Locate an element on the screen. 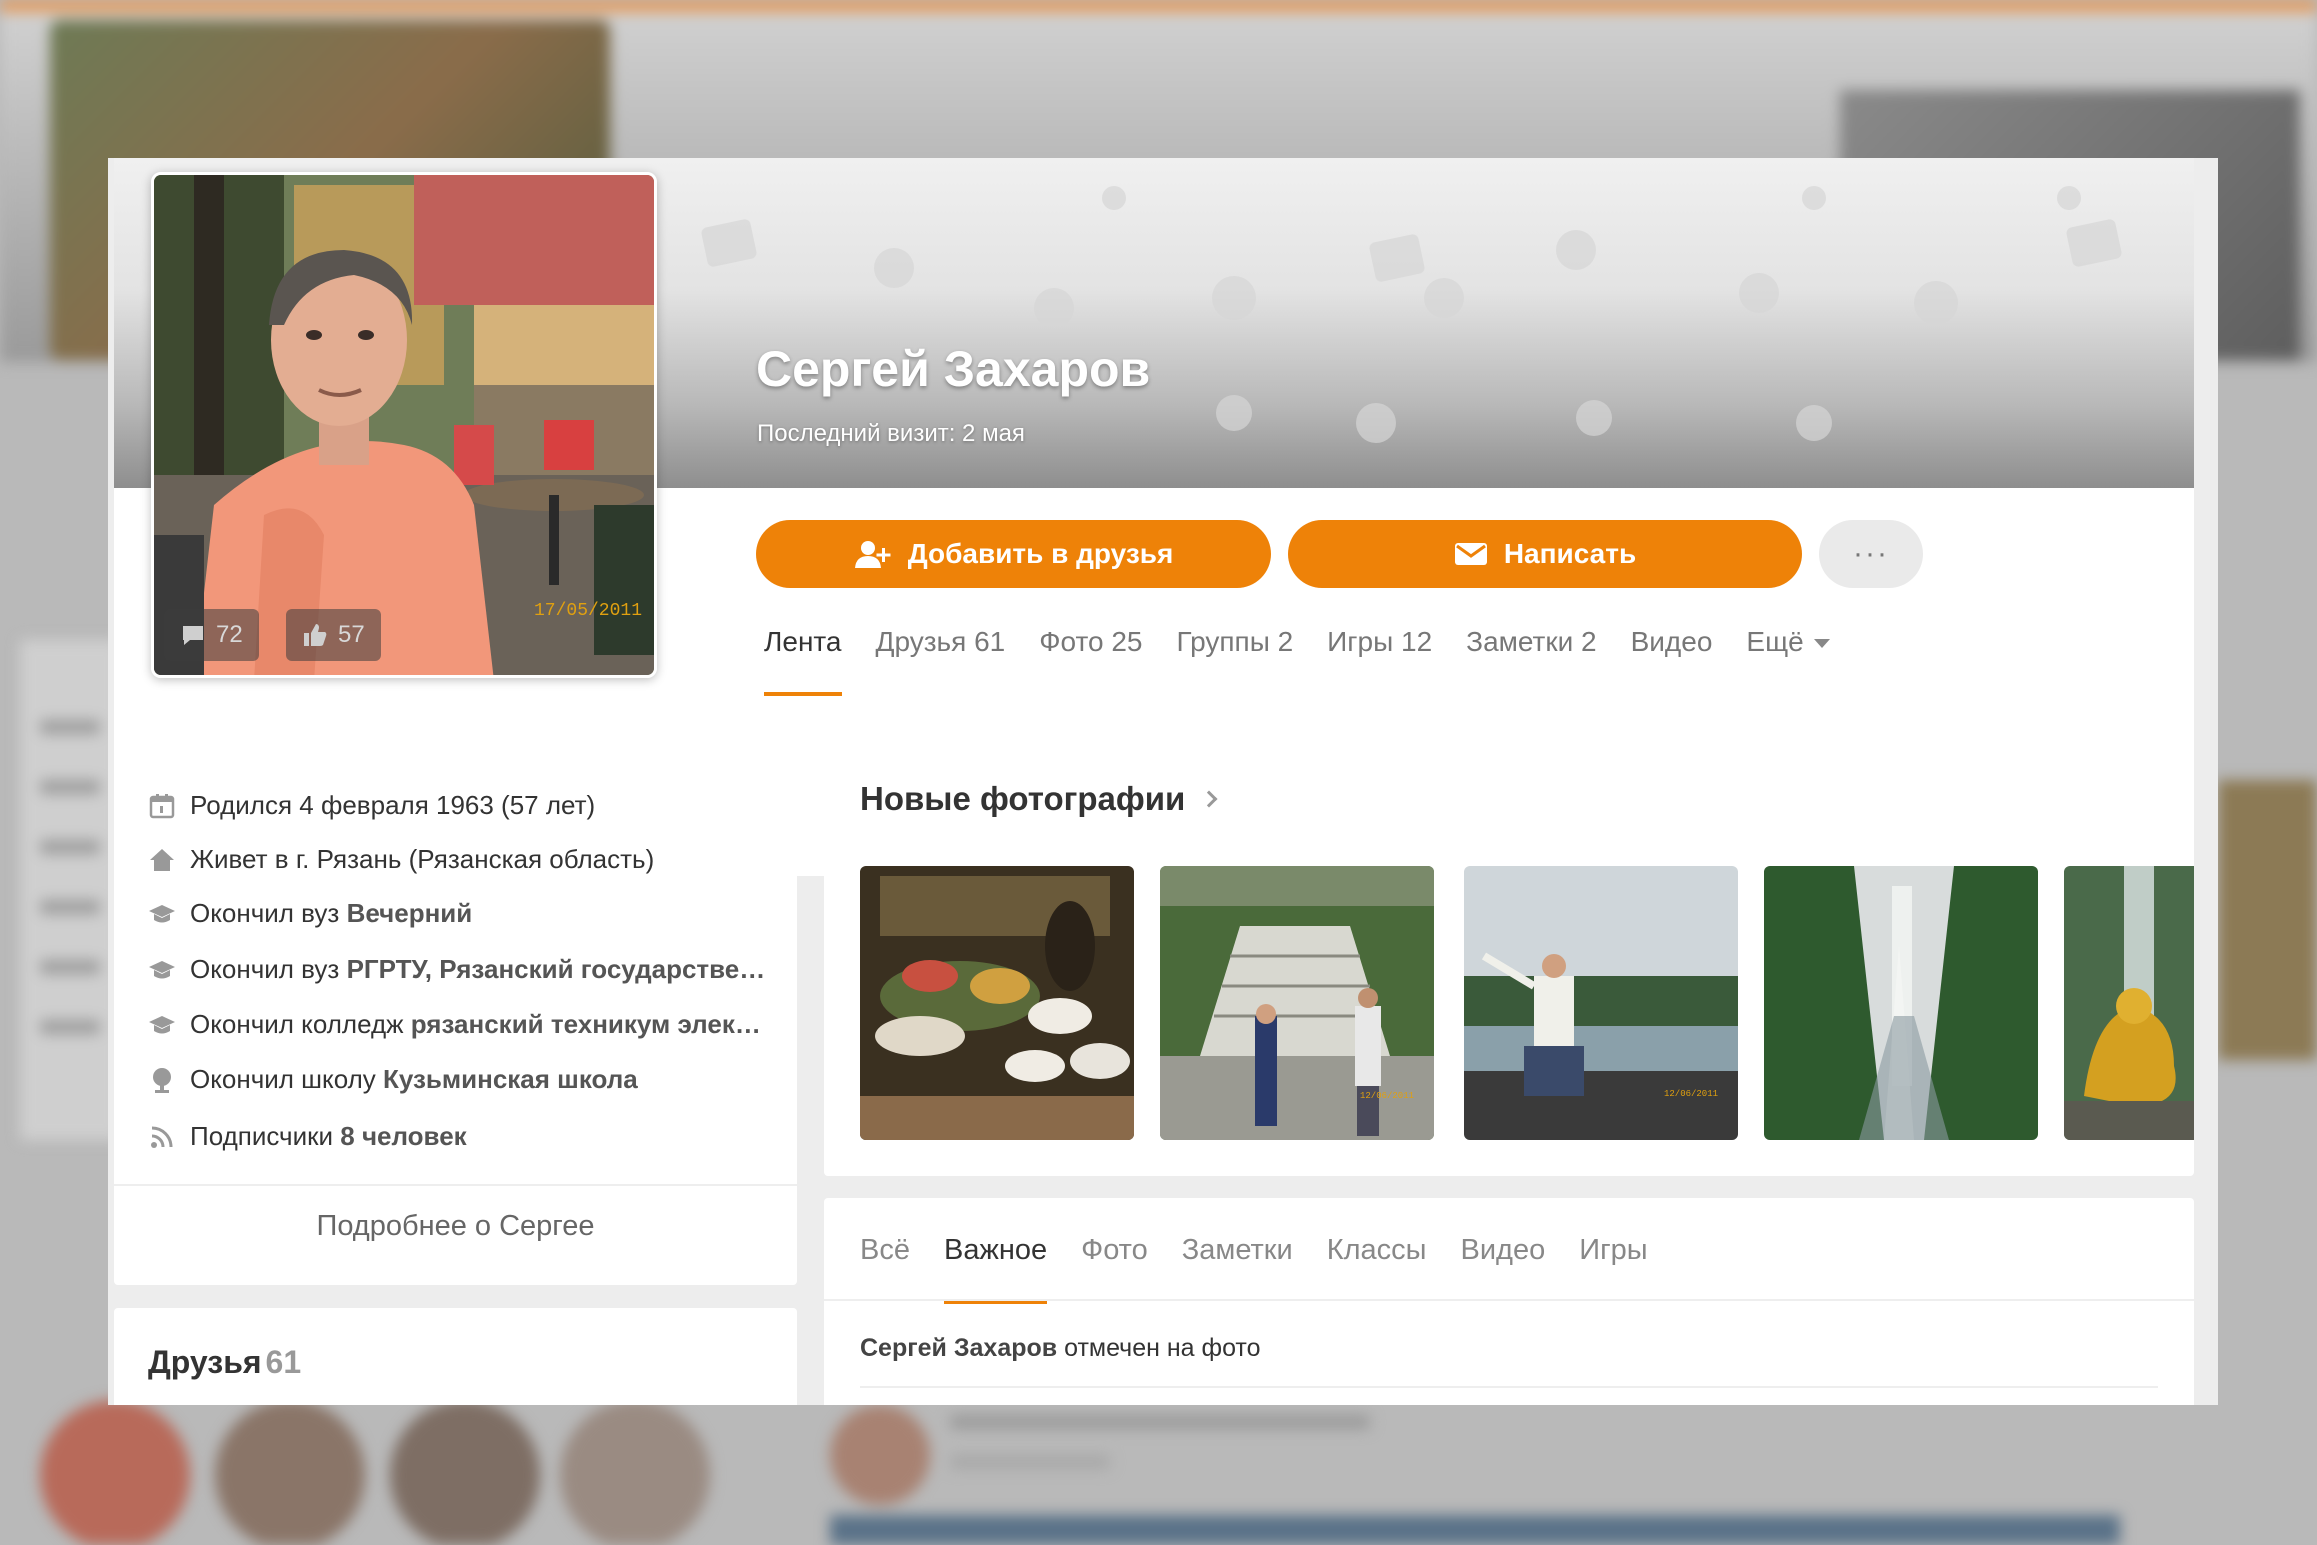 The height and width of the screenshot is (1545, 2317). profile-tab-more: Ещё is located at coordinates (1788, 651).